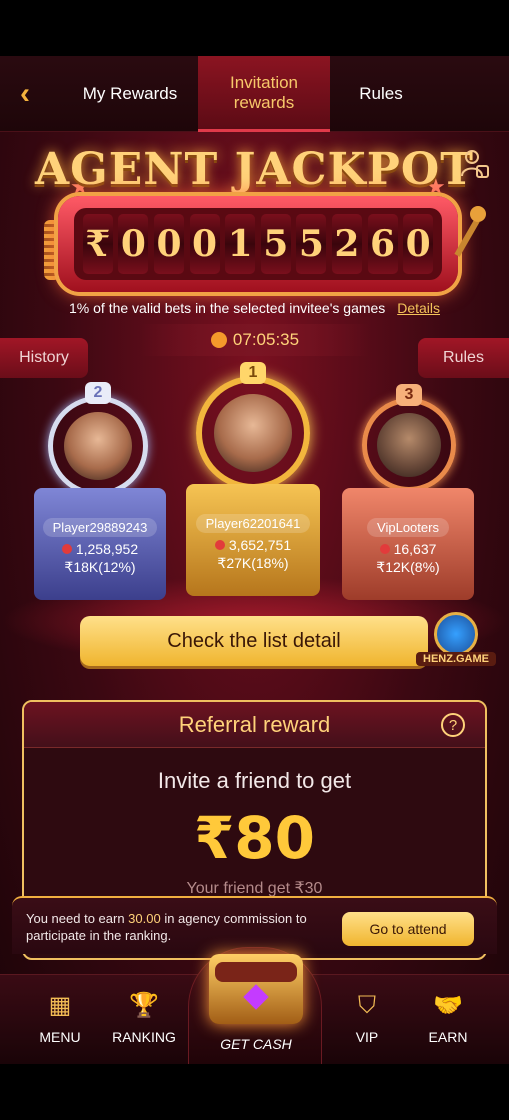 The height and width of the screenshot is (1120, 509). I want to click on referral-invite-text: Invite a friend to get, so click(254, 780).